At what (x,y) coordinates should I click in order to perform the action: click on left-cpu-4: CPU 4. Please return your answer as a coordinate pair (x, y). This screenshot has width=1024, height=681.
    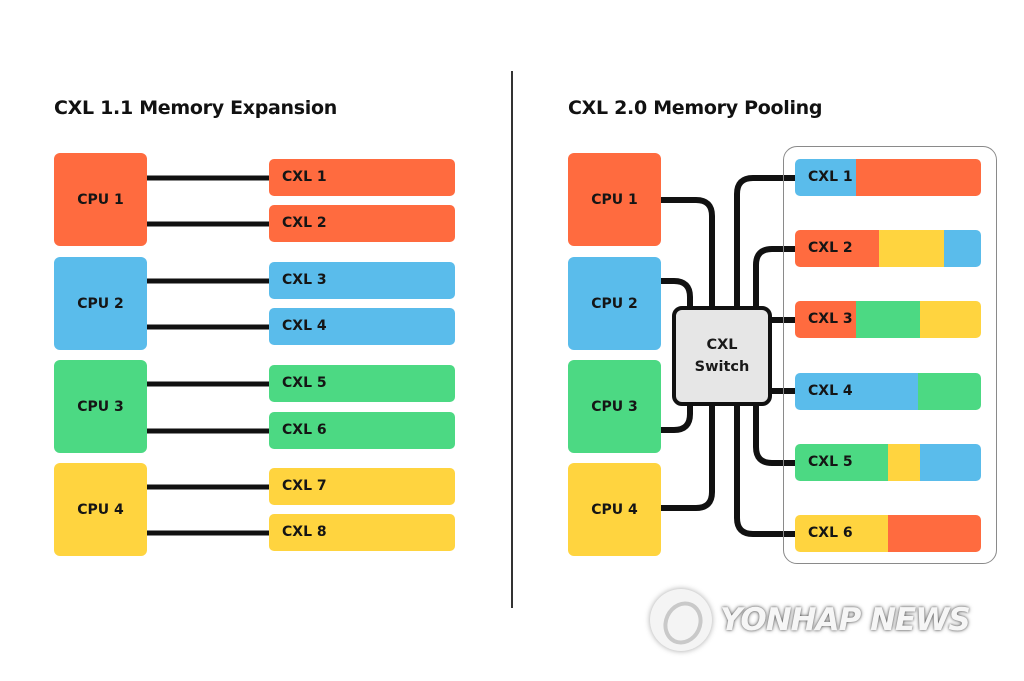
    Looking at the image, I should click on (100, 509).